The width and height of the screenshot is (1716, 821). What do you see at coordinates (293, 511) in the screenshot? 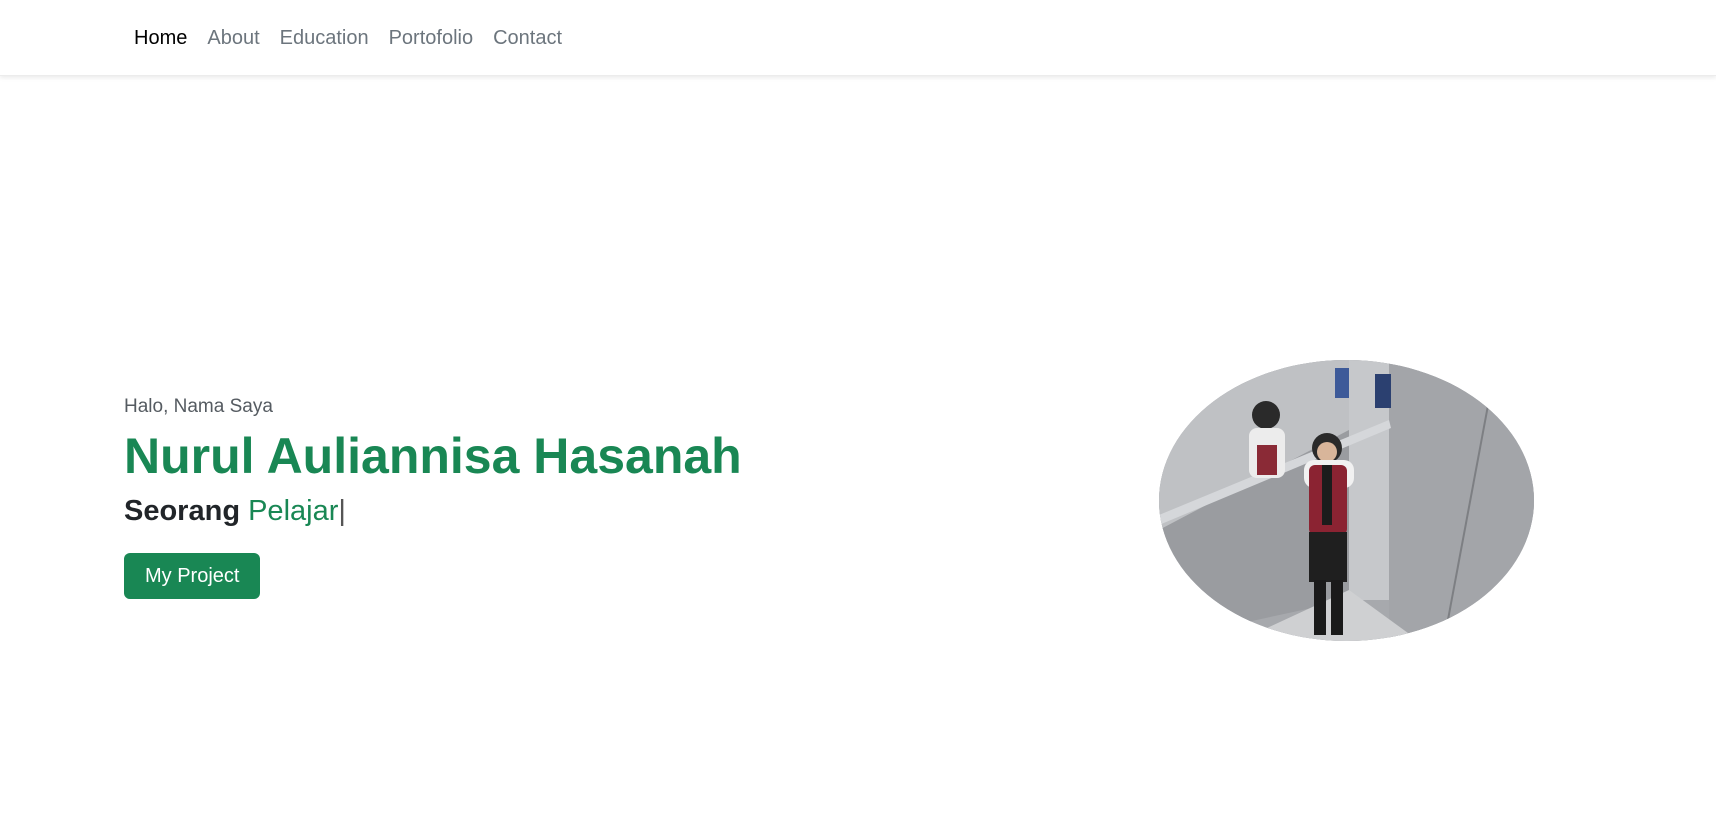
I see `role-highlight: Pelajar` at bounding box center [293, 511].